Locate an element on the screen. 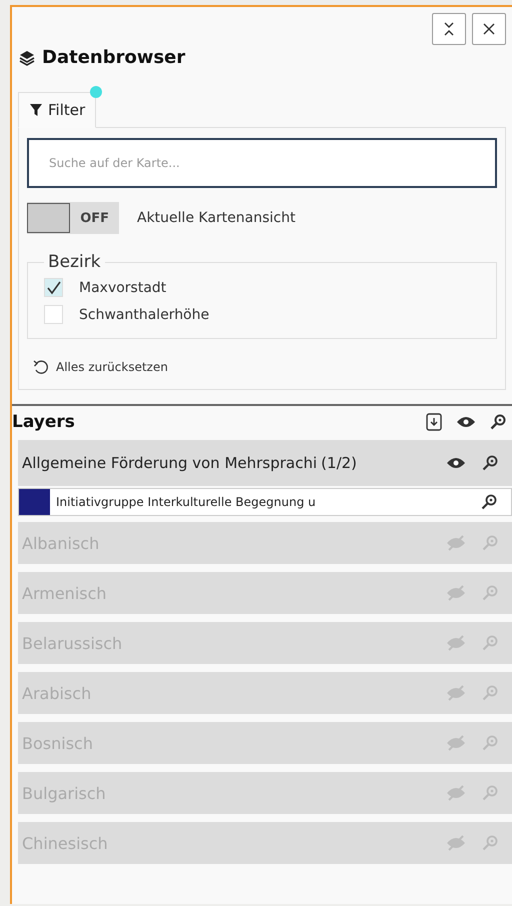 Image resolution: width=512 pixels, height=906 pixels. panel-title: Datenbrowser is located at coordinates (114, 57).